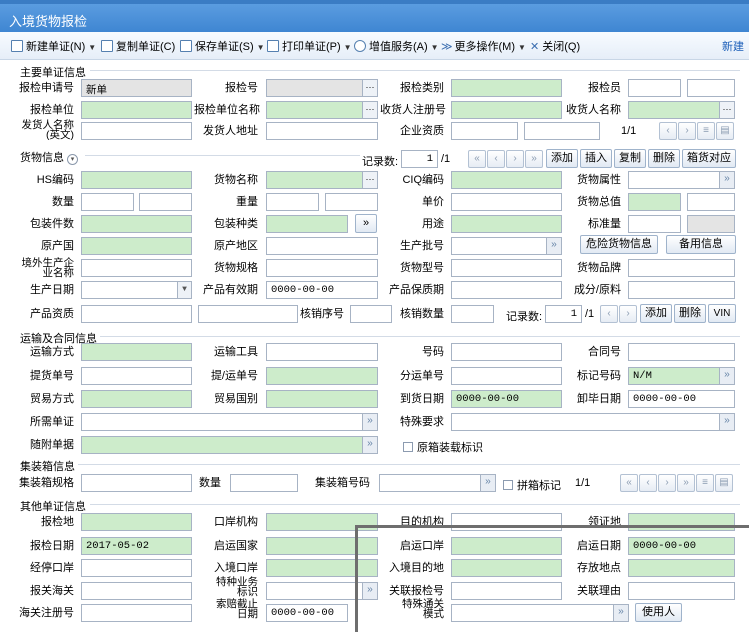 The height and width of the screenshot is (632, 749). Describe the element at coordinates (322, 546) in the screenshot. I see `ship-country-field` at that location.